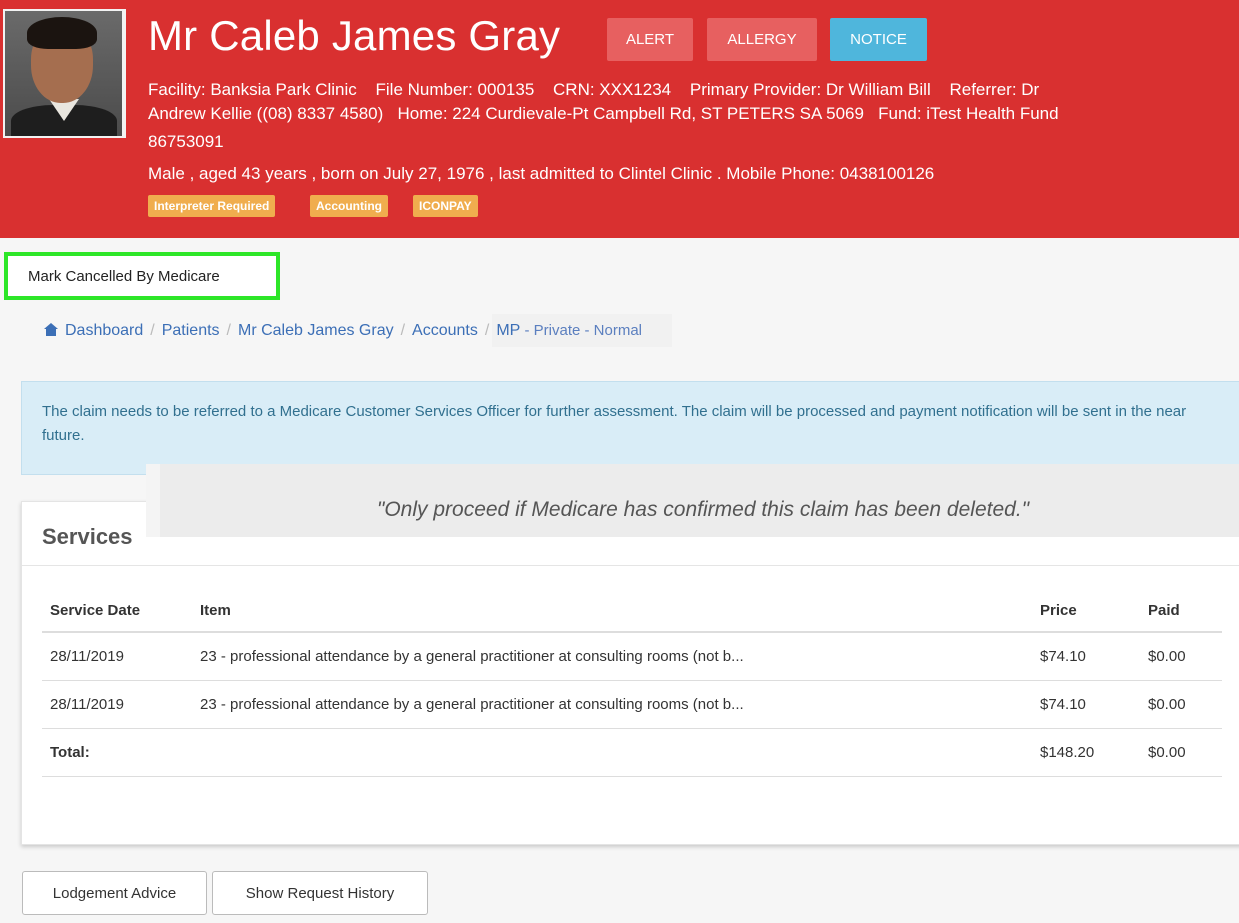  I want to click on tag-interpreter-required: Interpreter Required, so click(212, 206).